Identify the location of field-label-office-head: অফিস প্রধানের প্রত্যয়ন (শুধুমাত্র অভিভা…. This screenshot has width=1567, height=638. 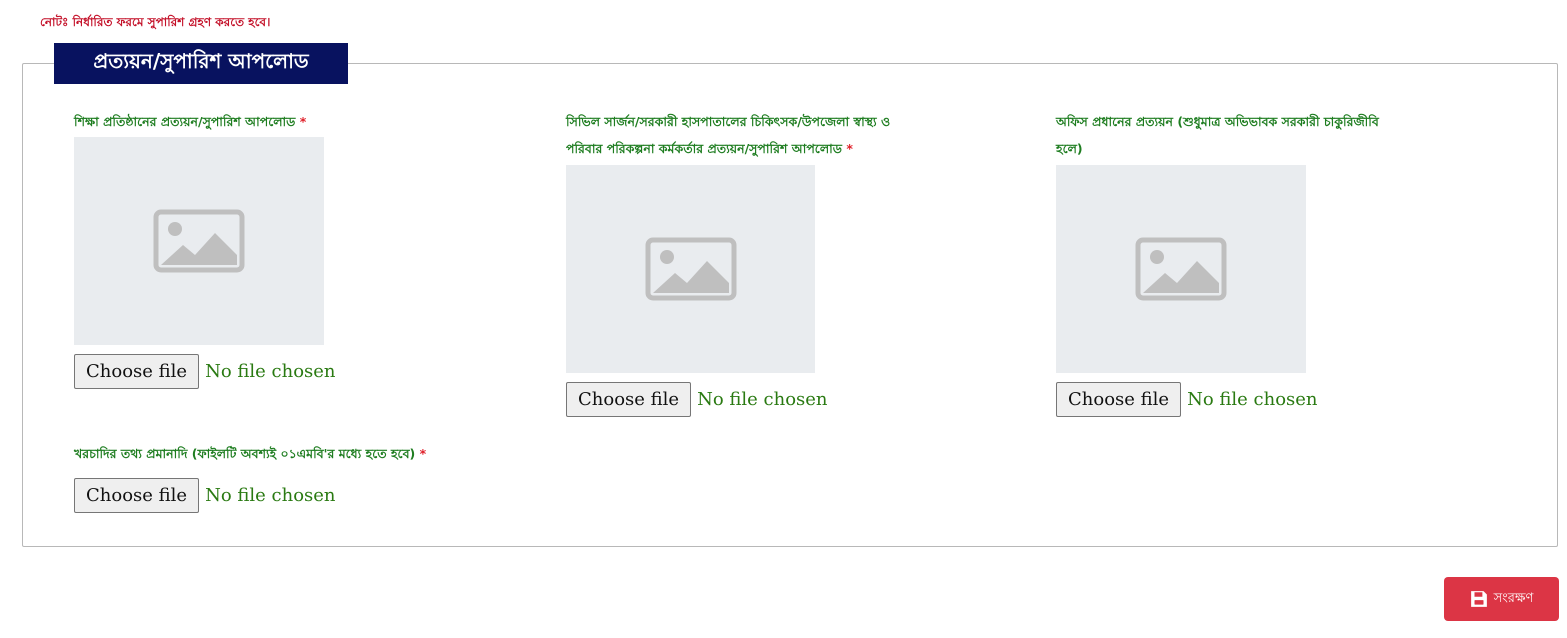
(1217, 135).